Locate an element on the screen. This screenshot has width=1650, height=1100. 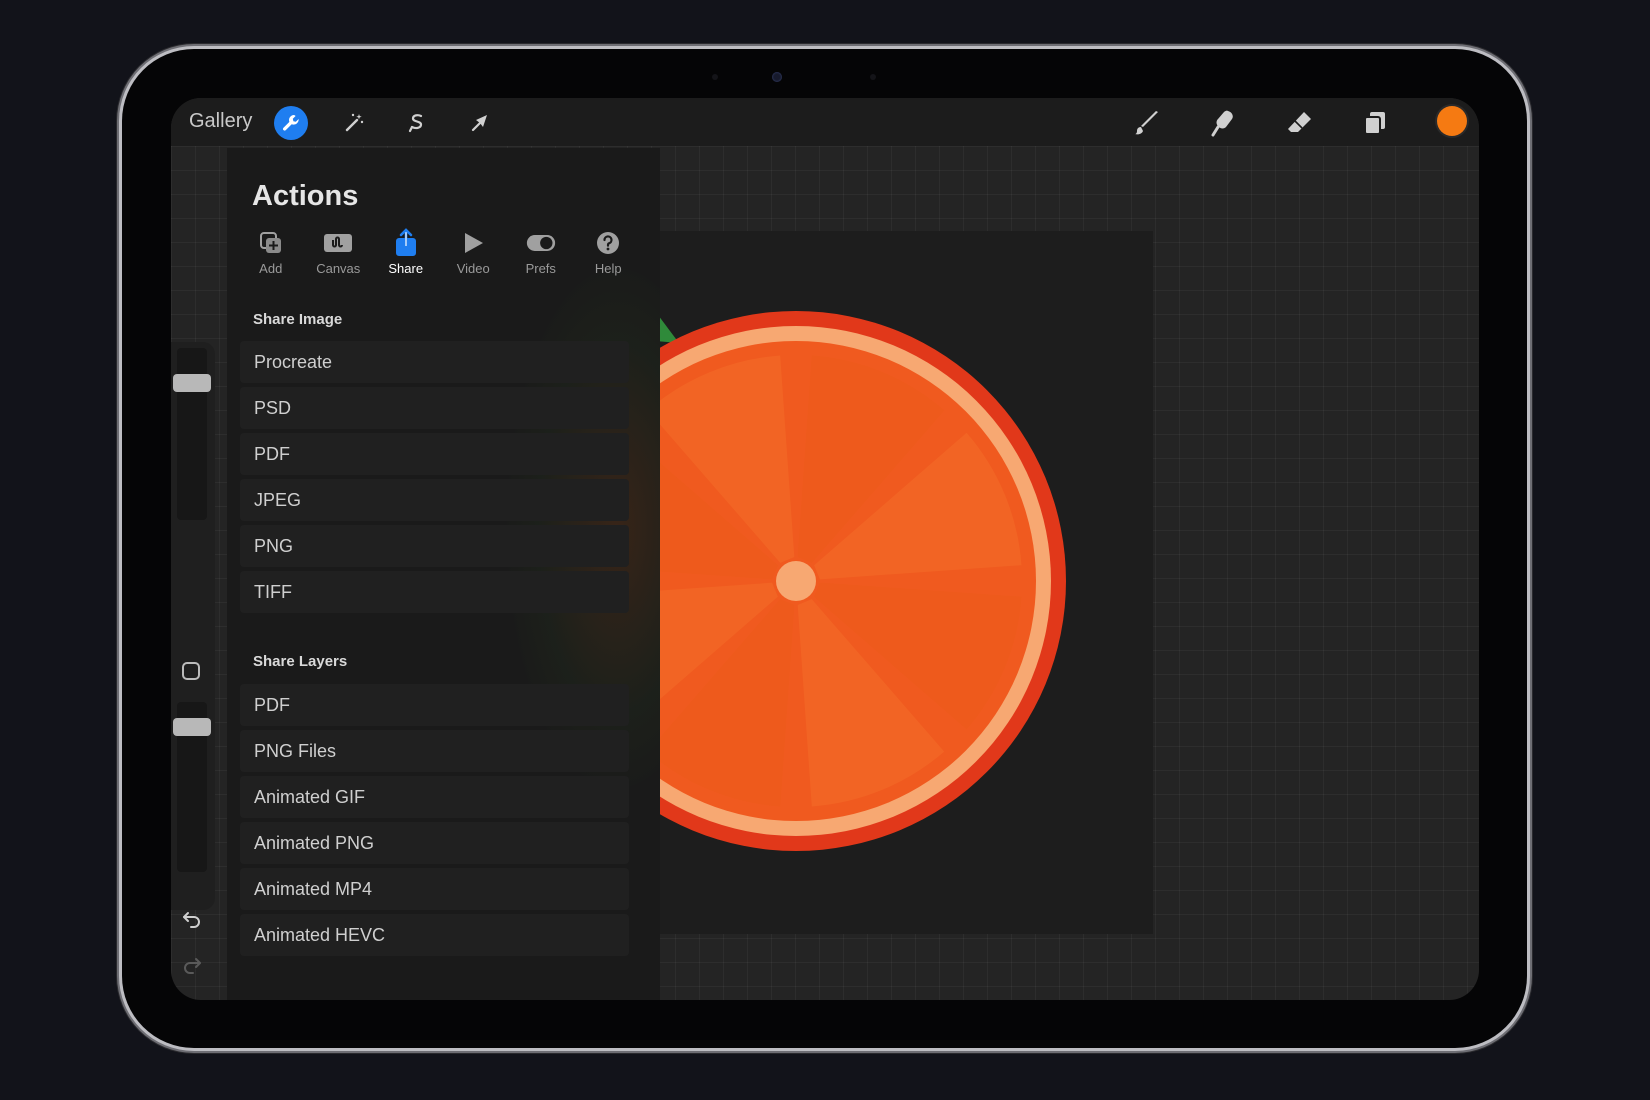
smudge-icon is located at coordinates (1223, 123).